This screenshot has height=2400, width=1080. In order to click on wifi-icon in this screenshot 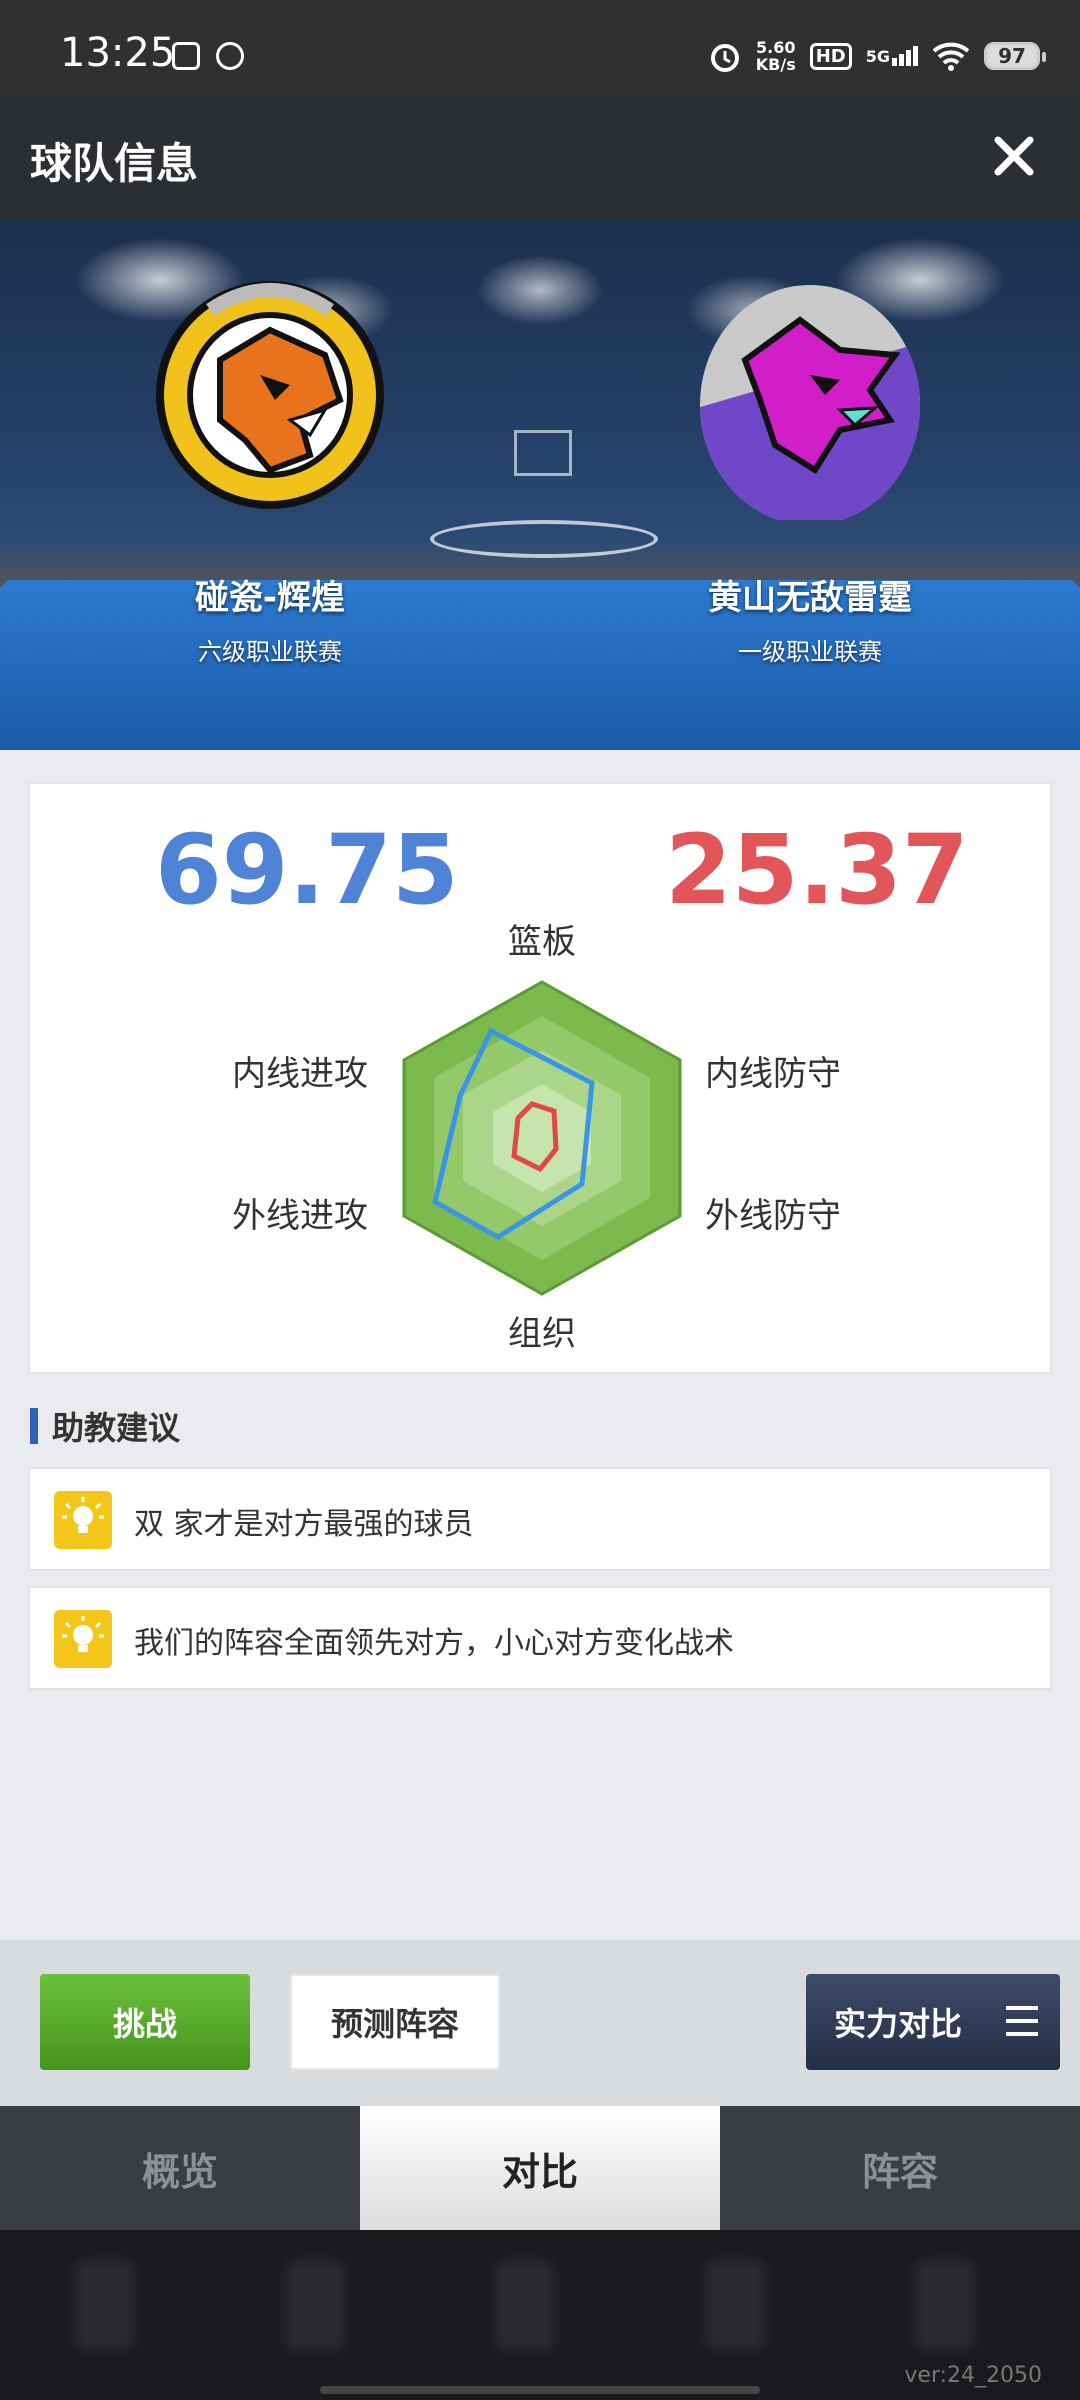, I will do `click(951, 56)`.